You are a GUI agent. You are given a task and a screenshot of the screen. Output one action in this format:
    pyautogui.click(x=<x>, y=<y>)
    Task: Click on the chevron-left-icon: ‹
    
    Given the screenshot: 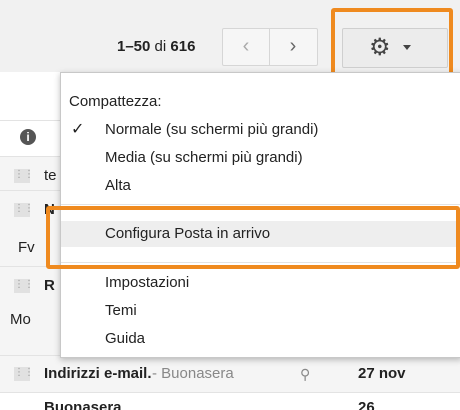 What is the action you would take?
    pyautogui.click(x=246, y=46)
    